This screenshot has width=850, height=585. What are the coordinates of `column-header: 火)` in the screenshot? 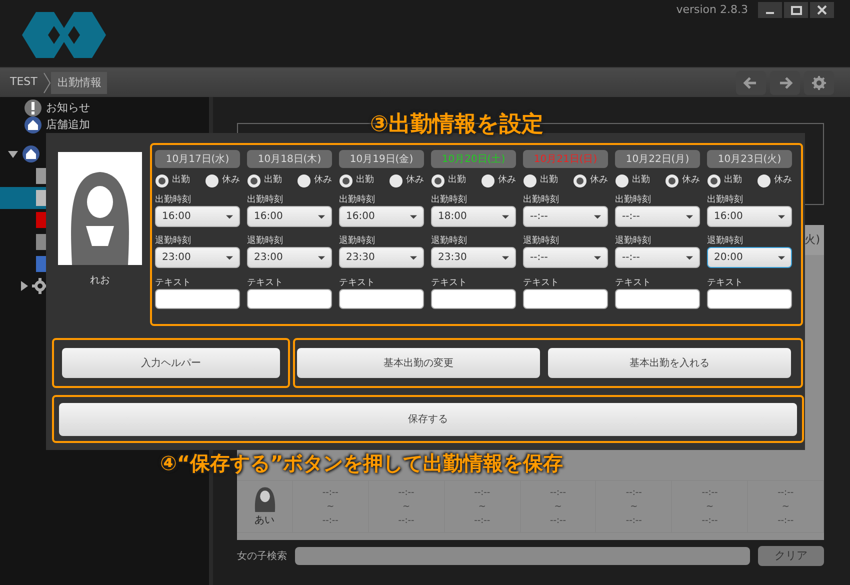 It's located at (812, 240).